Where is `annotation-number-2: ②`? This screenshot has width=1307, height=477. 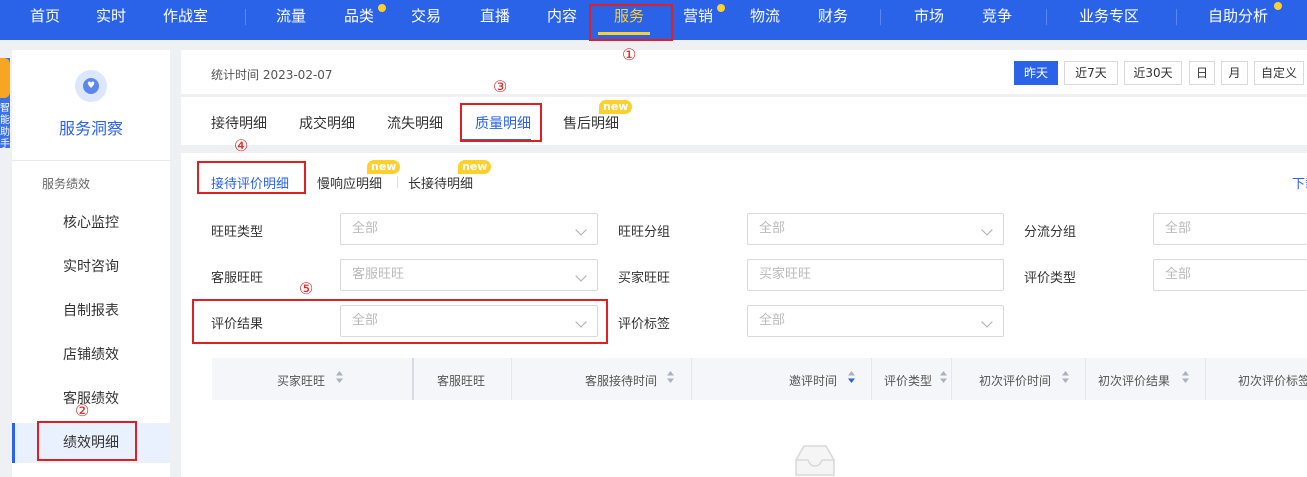 annotation-number-2: ② is located at coordinates (82, 410).